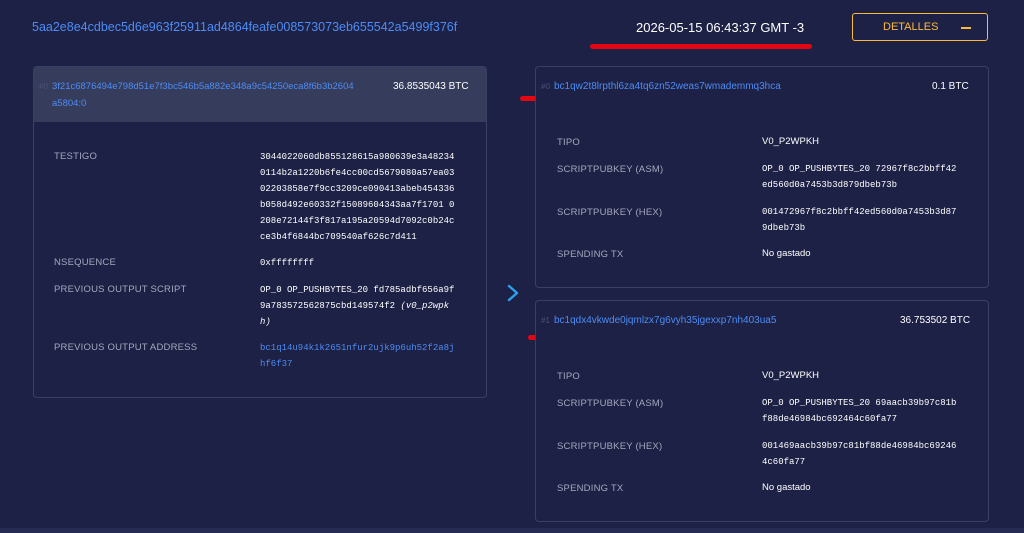  Describe the element at coordinates (859, 403) in the screenshot. I see `asm-line: OP_0 OP_PUSHBYTES_20 69aacb39b97c81b` at that location.